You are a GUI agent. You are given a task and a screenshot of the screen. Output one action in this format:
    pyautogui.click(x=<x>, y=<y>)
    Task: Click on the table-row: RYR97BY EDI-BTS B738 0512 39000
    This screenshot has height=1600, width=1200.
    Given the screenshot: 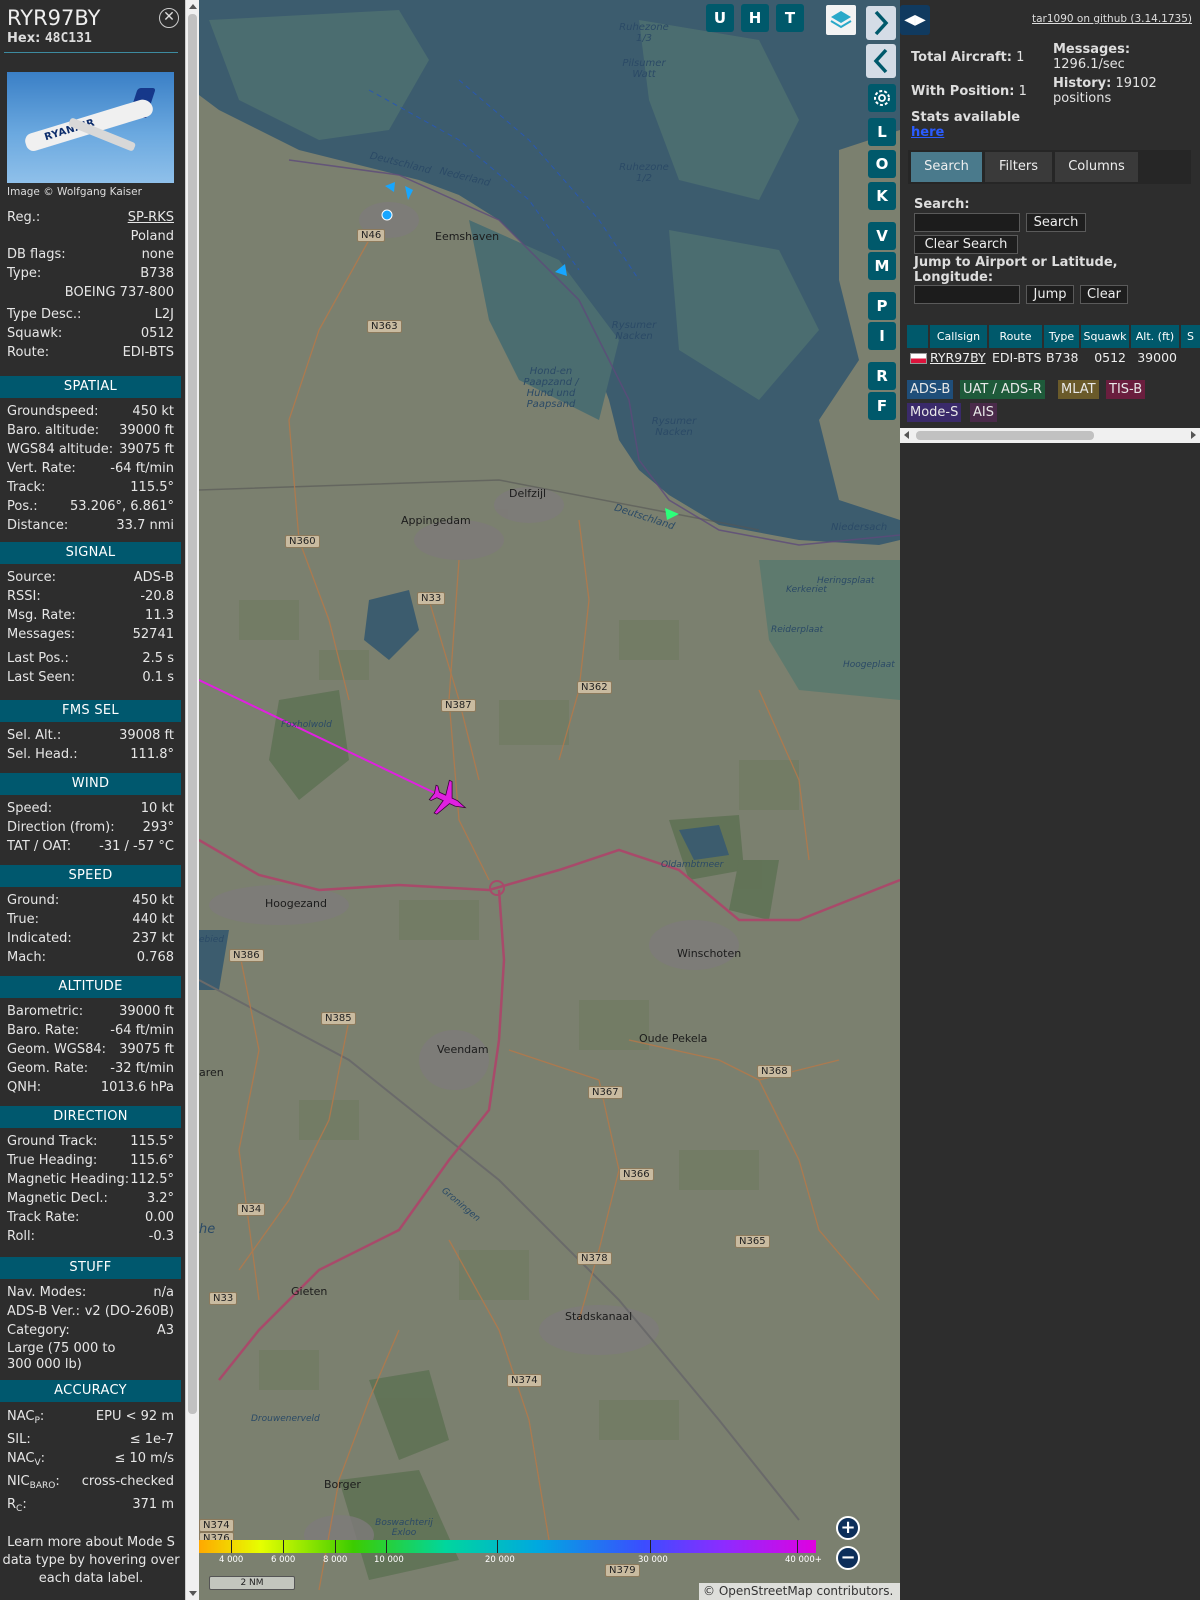 What is the action you would take?
    pyautogui.click(x=1053, y=358)
    